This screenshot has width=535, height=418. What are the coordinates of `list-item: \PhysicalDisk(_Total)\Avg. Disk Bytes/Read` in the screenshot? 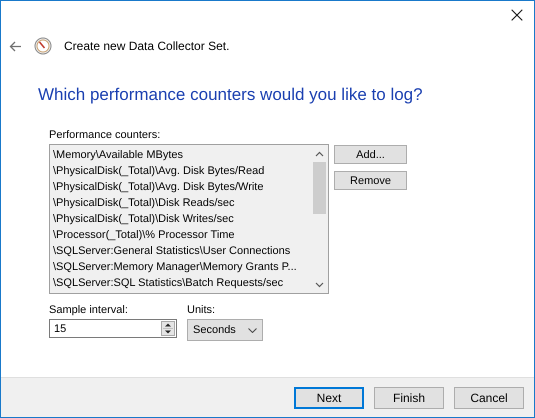 It's located at (182, 171).